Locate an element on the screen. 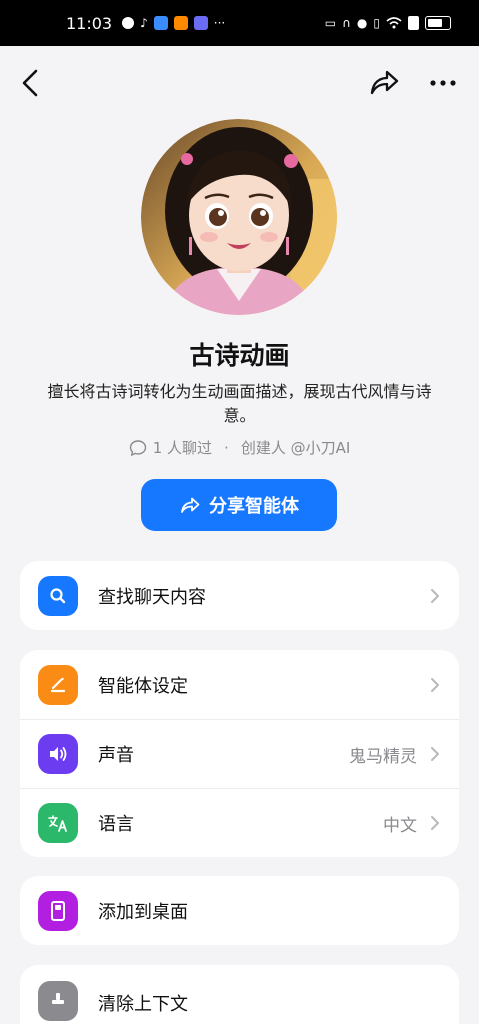 This screenshot has height=1024, width=479. voice-value: 鬼马精灵 is located at coordinates (383, 756).